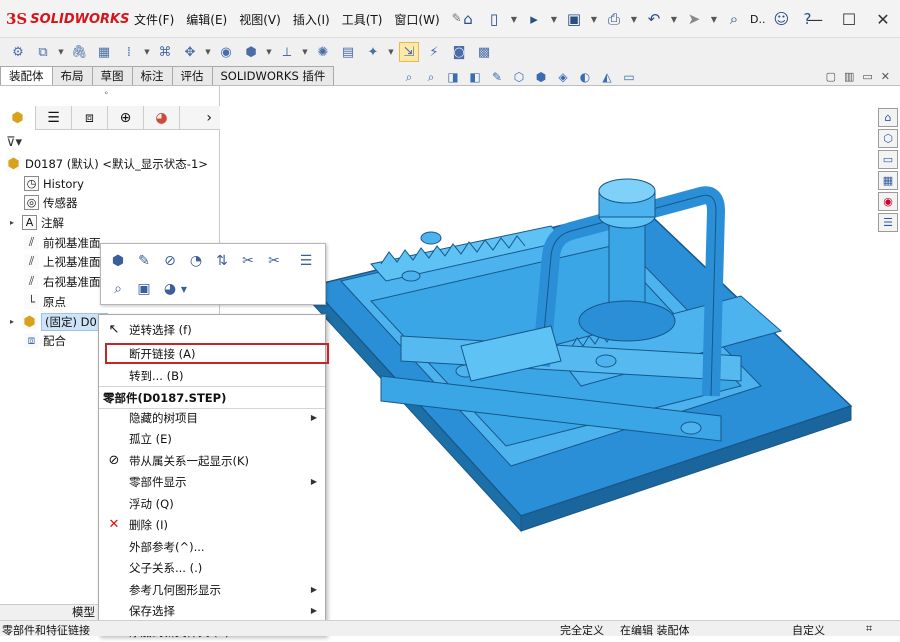 The image size is (900, 642). What do you see at coordinates (222, 261) in the screenshot?
I see `move-with-triad-icon: ⇅` at bounding box center [222, 261].